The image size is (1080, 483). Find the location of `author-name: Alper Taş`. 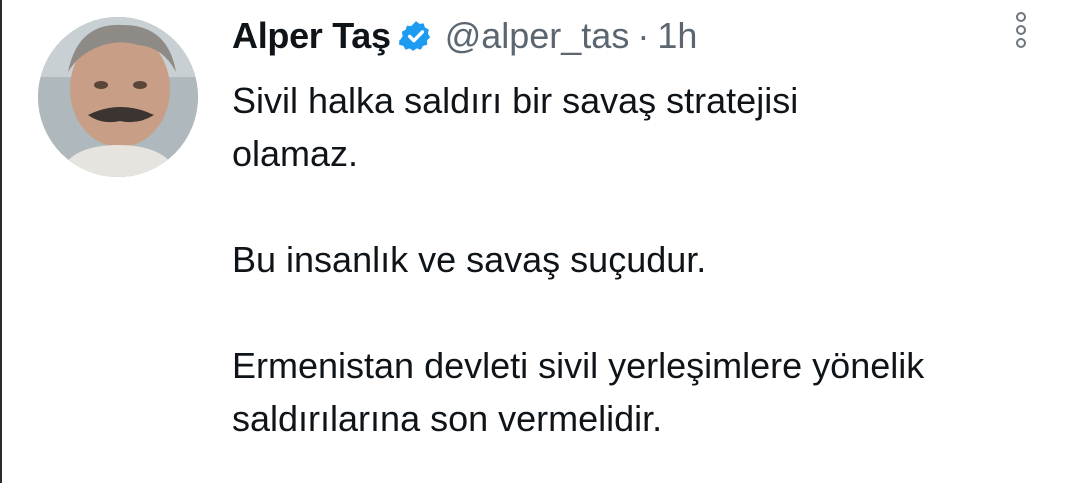

author-name: Alper Taş is located at coordinates (311, 36).